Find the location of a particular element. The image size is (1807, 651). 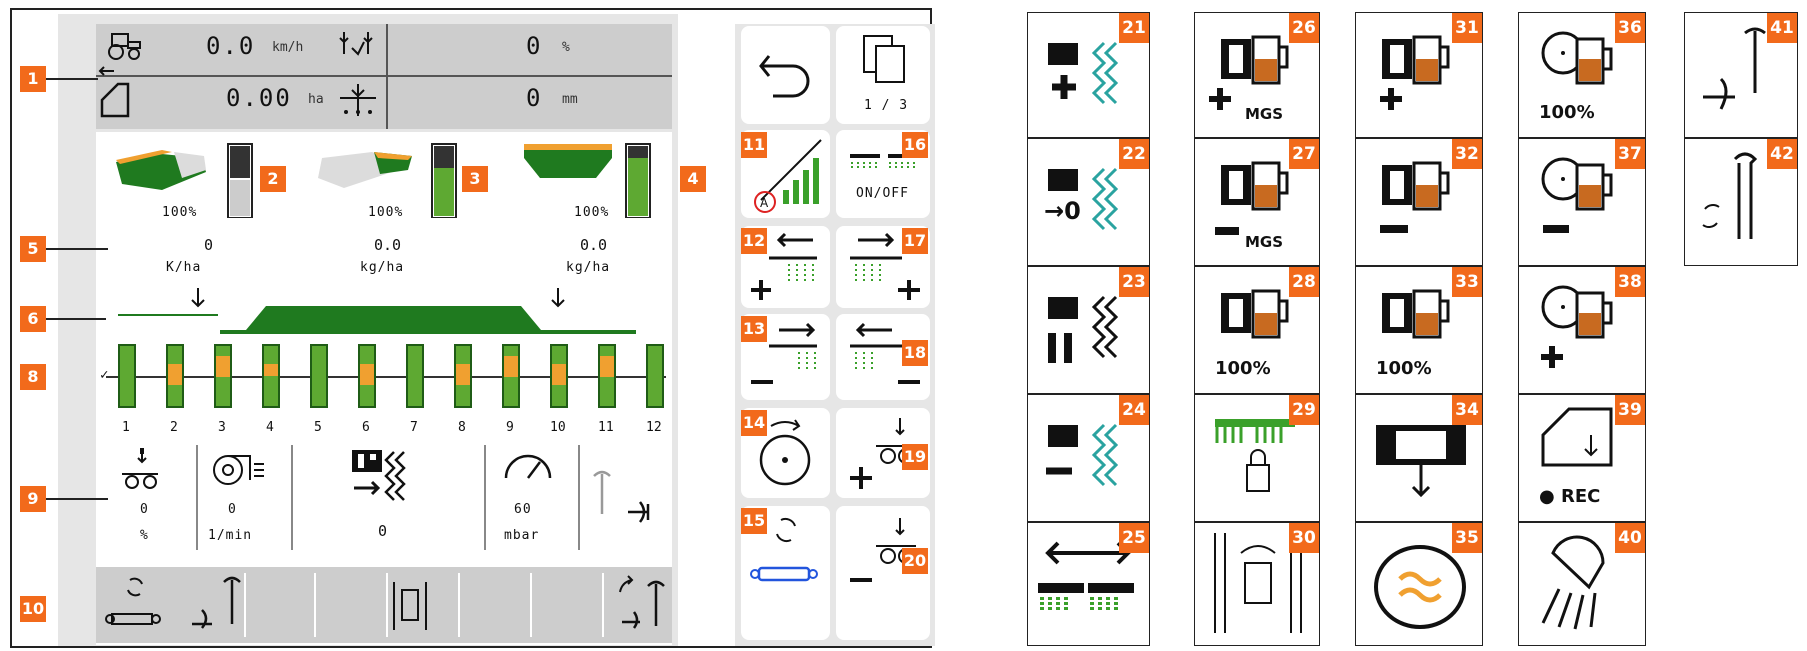

status4-value: 60 is located at coordinates (523, 509).